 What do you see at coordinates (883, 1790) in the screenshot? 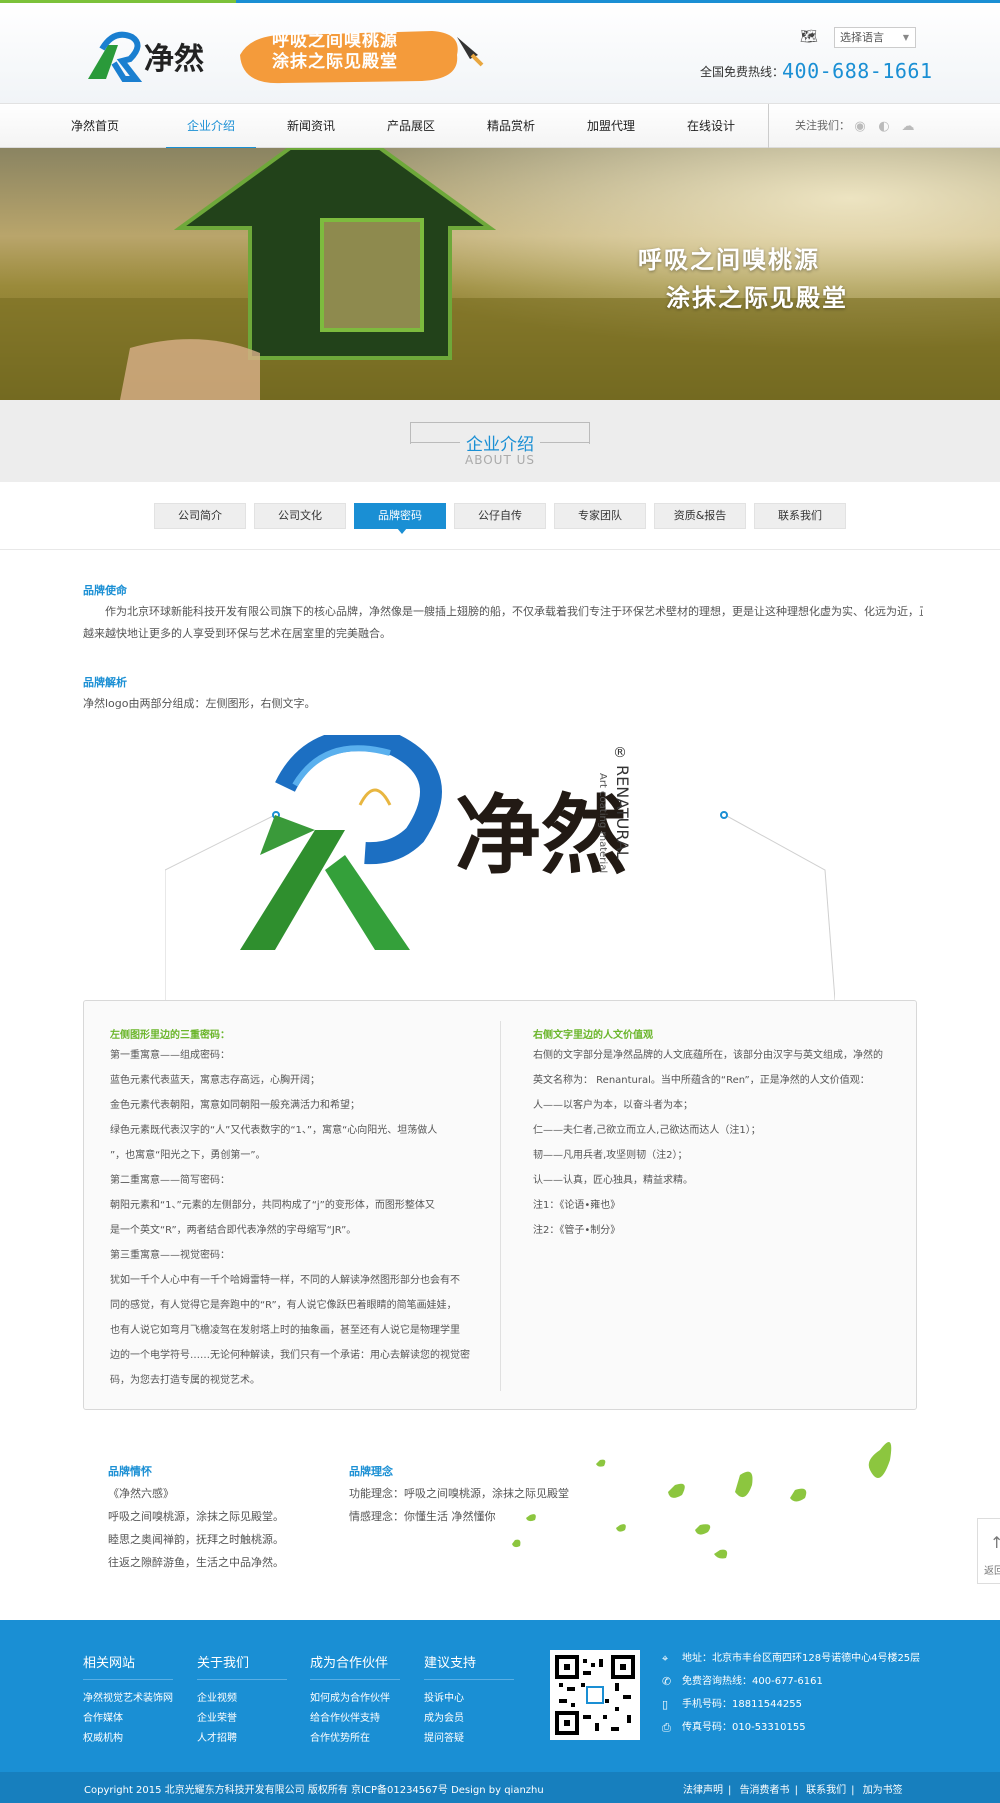
I see `bookmark-link: 加为书签` at bounding box center [883, 1790].